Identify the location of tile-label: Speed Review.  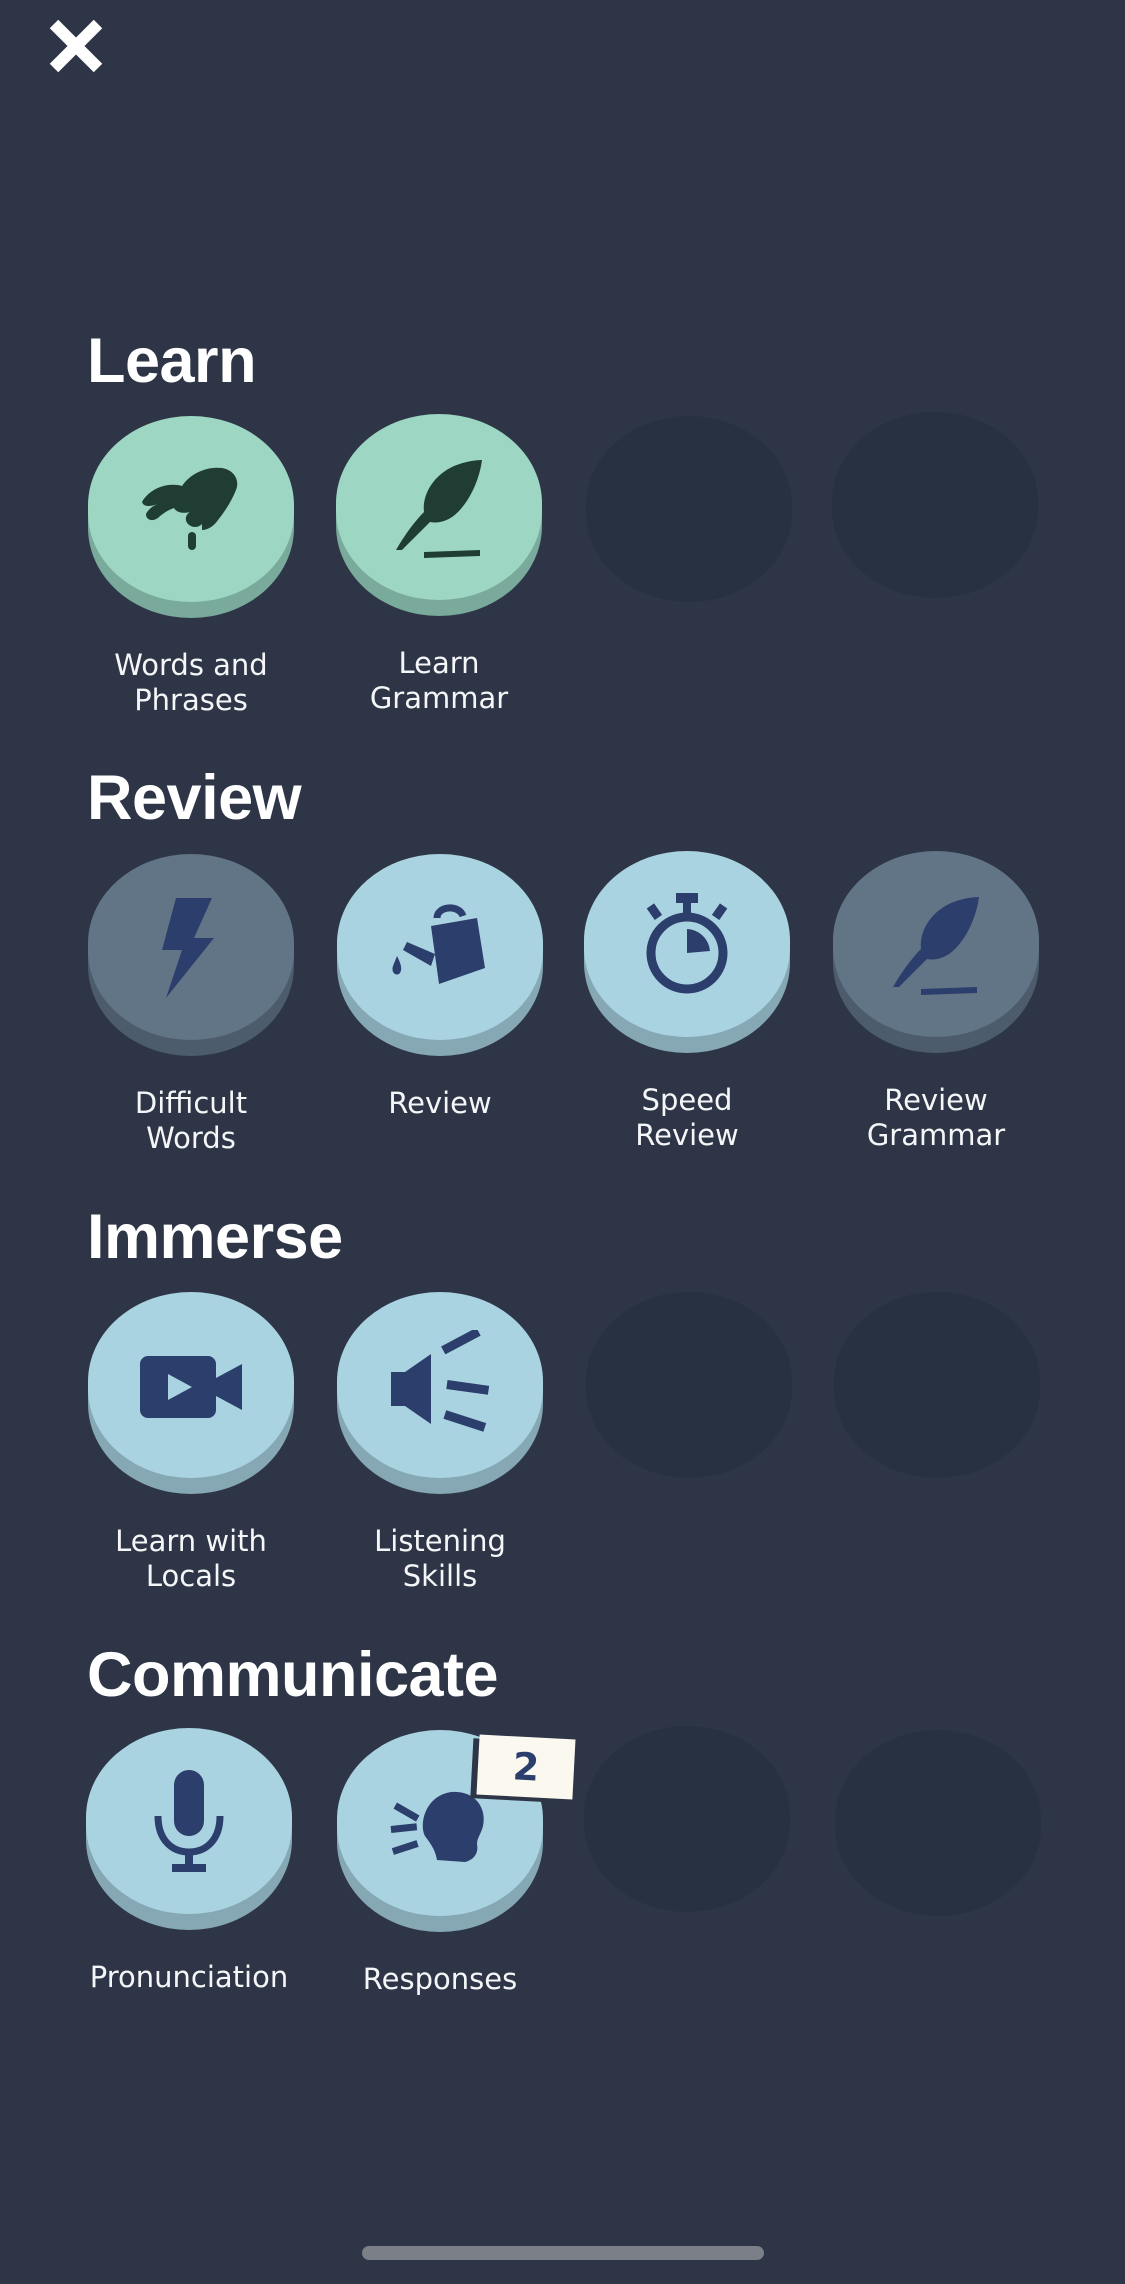
(687, 1117).